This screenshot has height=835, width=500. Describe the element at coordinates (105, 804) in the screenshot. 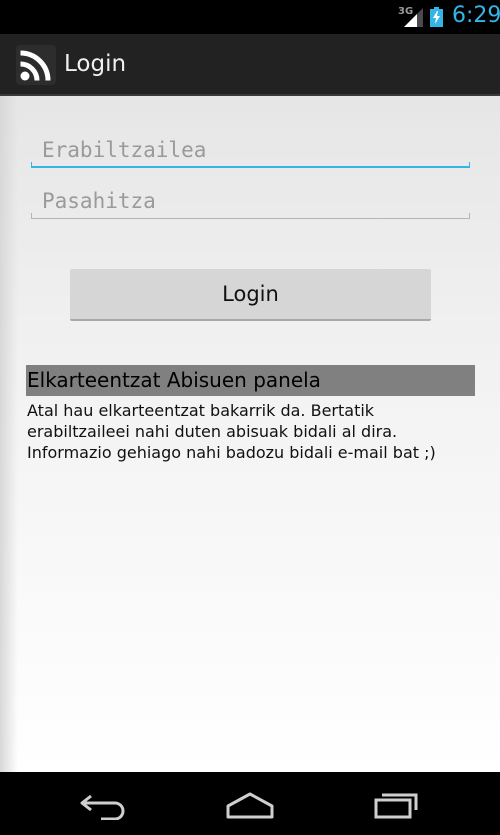

I see `back-icon` at that location.